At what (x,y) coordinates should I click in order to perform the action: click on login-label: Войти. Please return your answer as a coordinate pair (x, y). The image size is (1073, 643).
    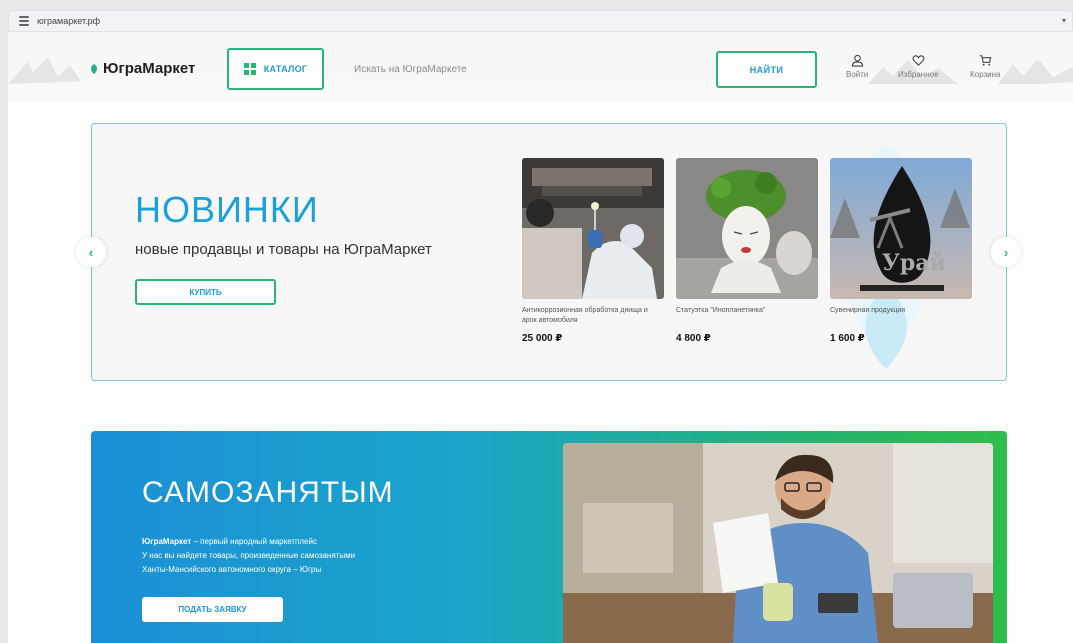
    Looking at the image, I should click on (857, 74).